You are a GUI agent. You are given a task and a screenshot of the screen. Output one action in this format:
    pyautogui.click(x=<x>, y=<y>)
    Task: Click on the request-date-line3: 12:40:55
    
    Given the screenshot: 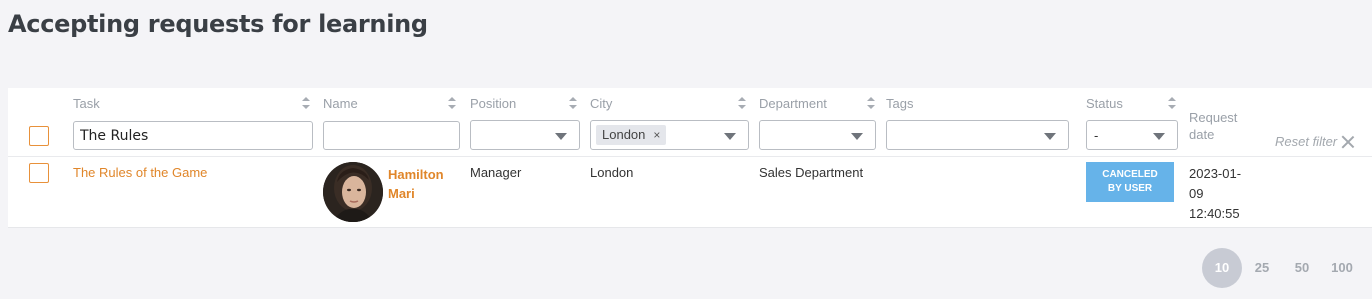 What is the action you would take?
    pyautogui.click(x=1214, y=213)
    